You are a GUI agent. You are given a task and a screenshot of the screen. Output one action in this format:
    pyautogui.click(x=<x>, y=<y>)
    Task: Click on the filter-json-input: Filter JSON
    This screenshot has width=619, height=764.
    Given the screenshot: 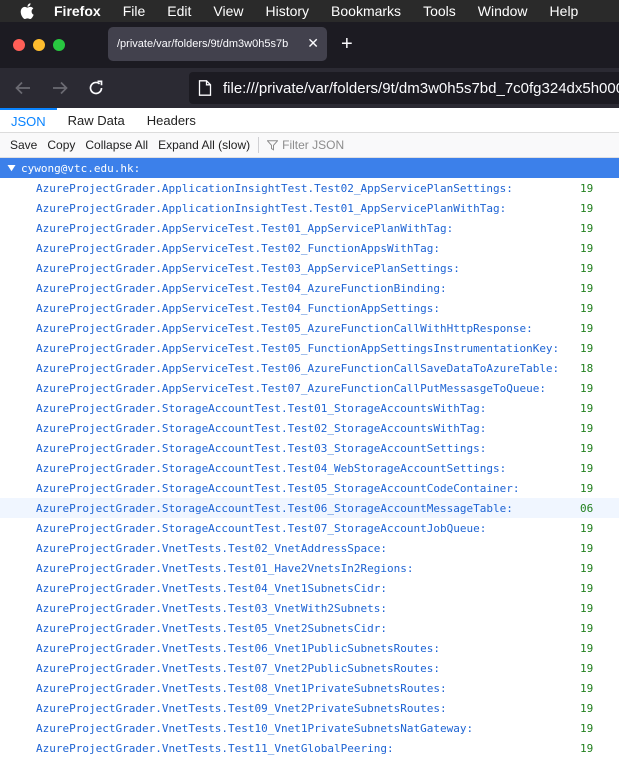 What is the action you would take?
    pyautogui.click(x=305, y=145)
    